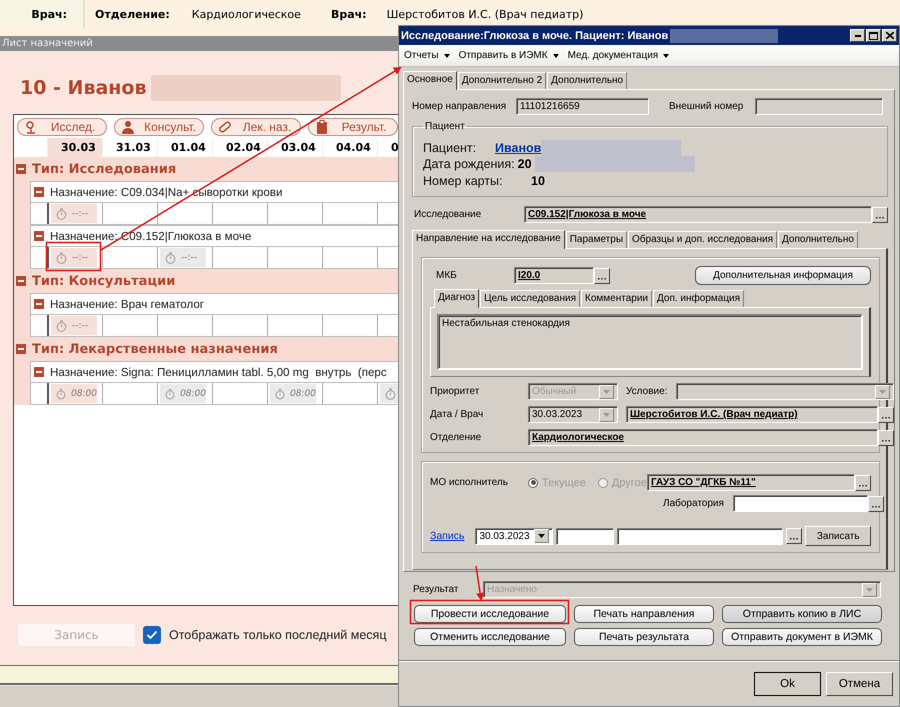 The height and width of the screenshot is (707, 900). I want to click on panel-title: Лист назначений, so click(47, 43).